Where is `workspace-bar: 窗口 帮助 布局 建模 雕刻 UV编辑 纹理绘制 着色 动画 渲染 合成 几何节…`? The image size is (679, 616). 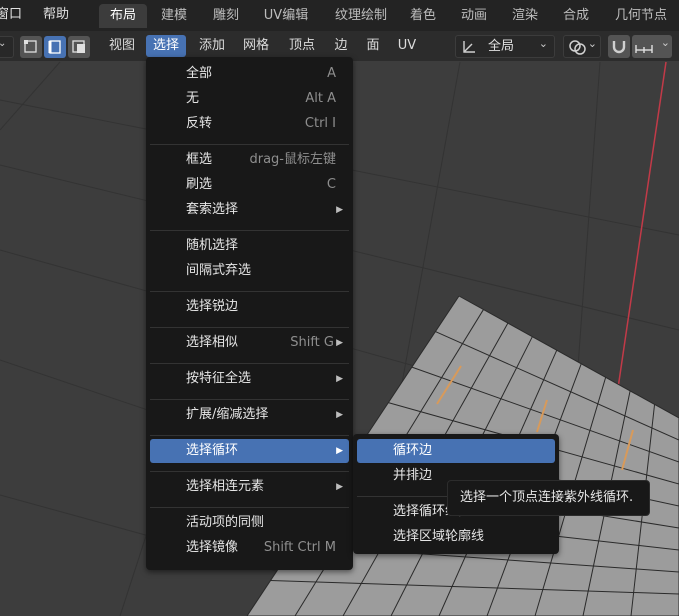 workspace-bar: 窗口 帮助 布局 建模 雕刻 UV编辑 纹理绘制 着色 动画 渲染 合成 几何节… is located at coordinates (339, 15).